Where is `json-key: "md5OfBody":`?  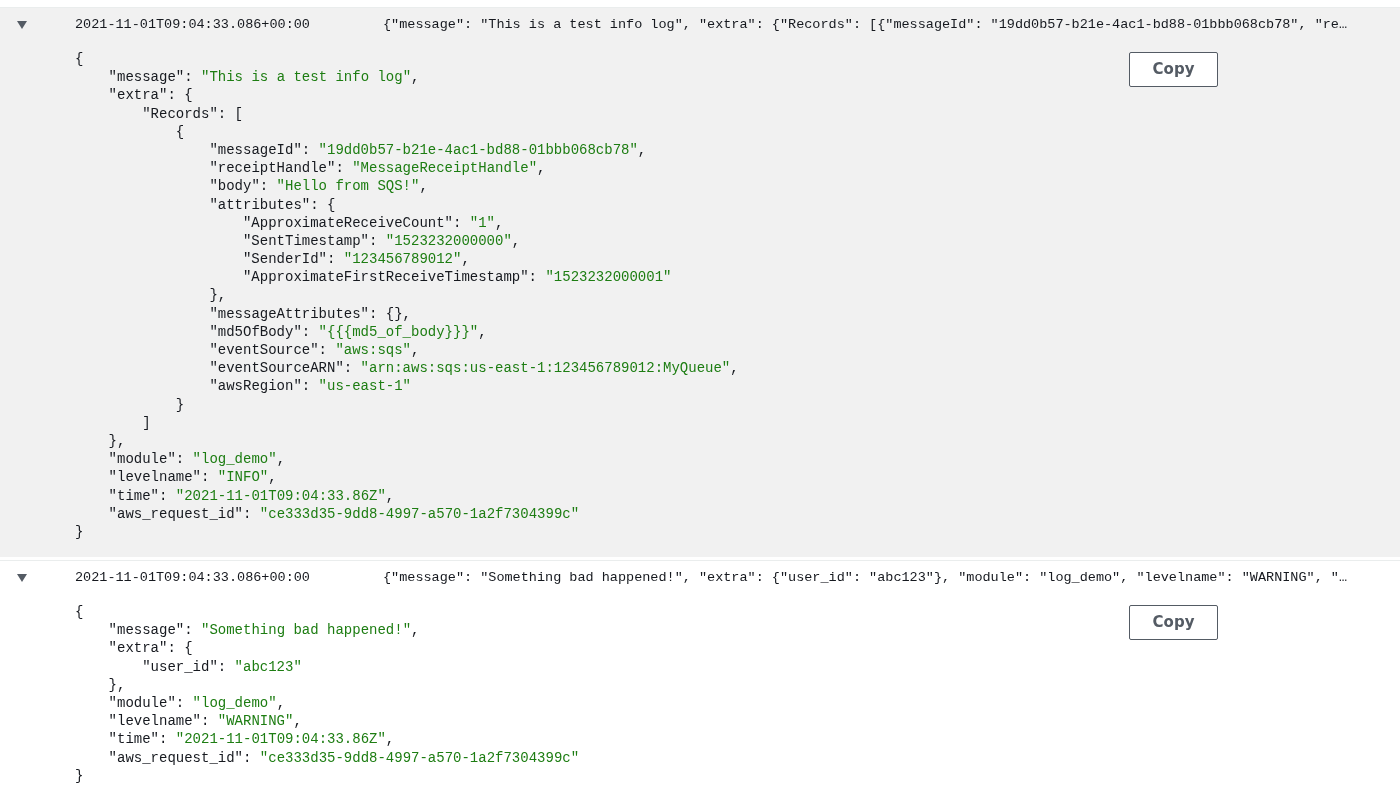 json-key: "md5OfBody": is located at coordinates (264, 331).